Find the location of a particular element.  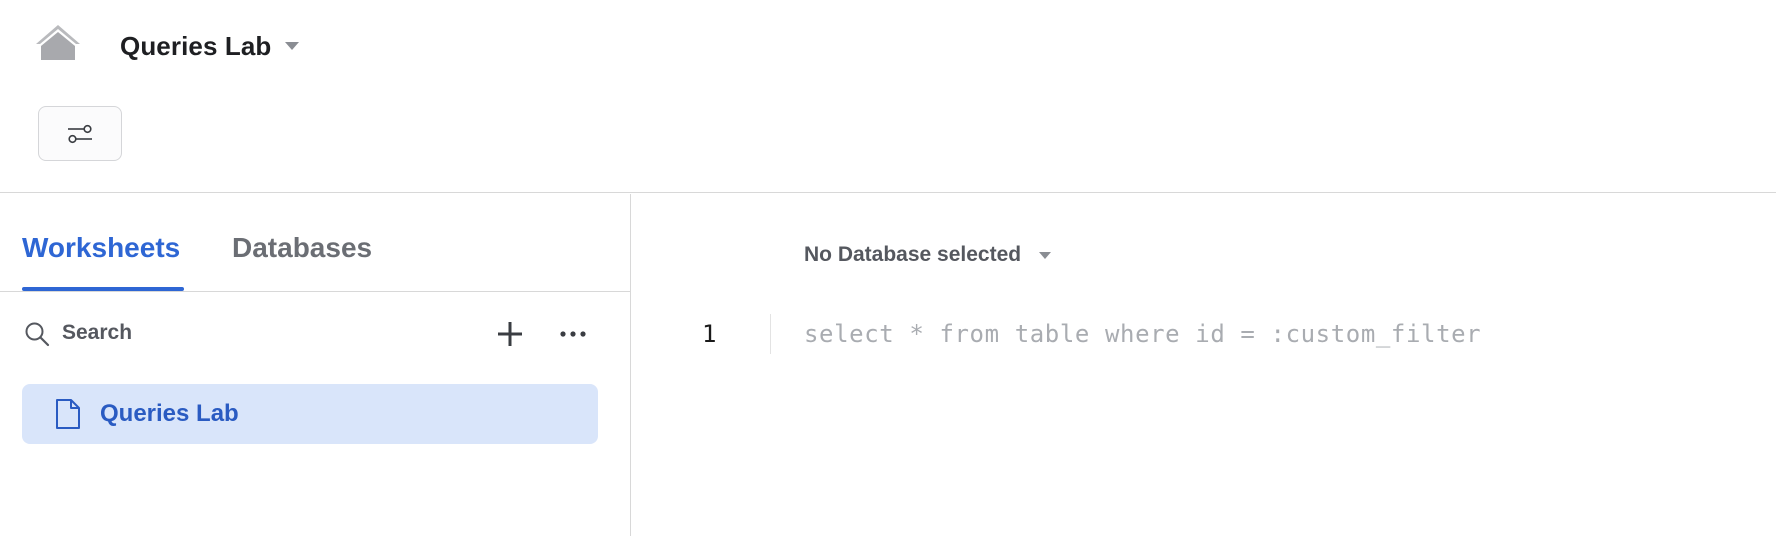

home-icon is located at coordinates (58, 42).